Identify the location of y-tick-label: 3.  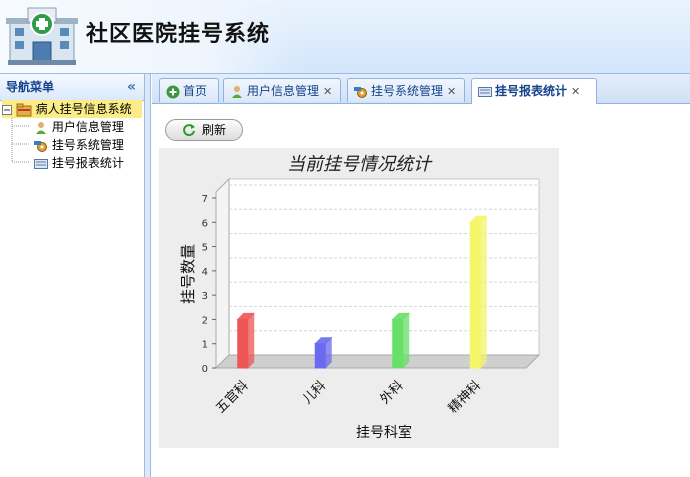
(205, 296).